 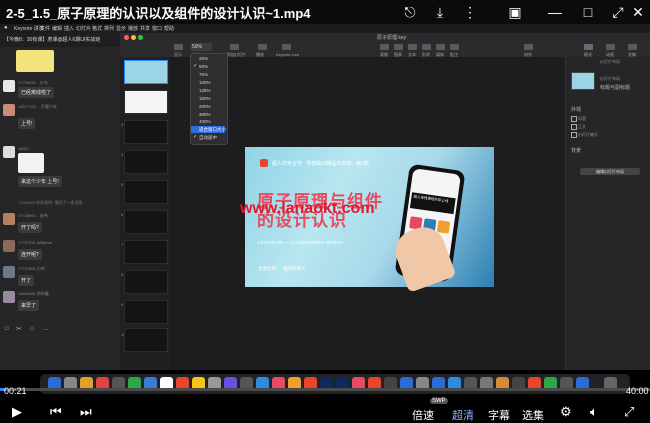 I want to click on menu-window: 窗口, so click(x=157, y=28).